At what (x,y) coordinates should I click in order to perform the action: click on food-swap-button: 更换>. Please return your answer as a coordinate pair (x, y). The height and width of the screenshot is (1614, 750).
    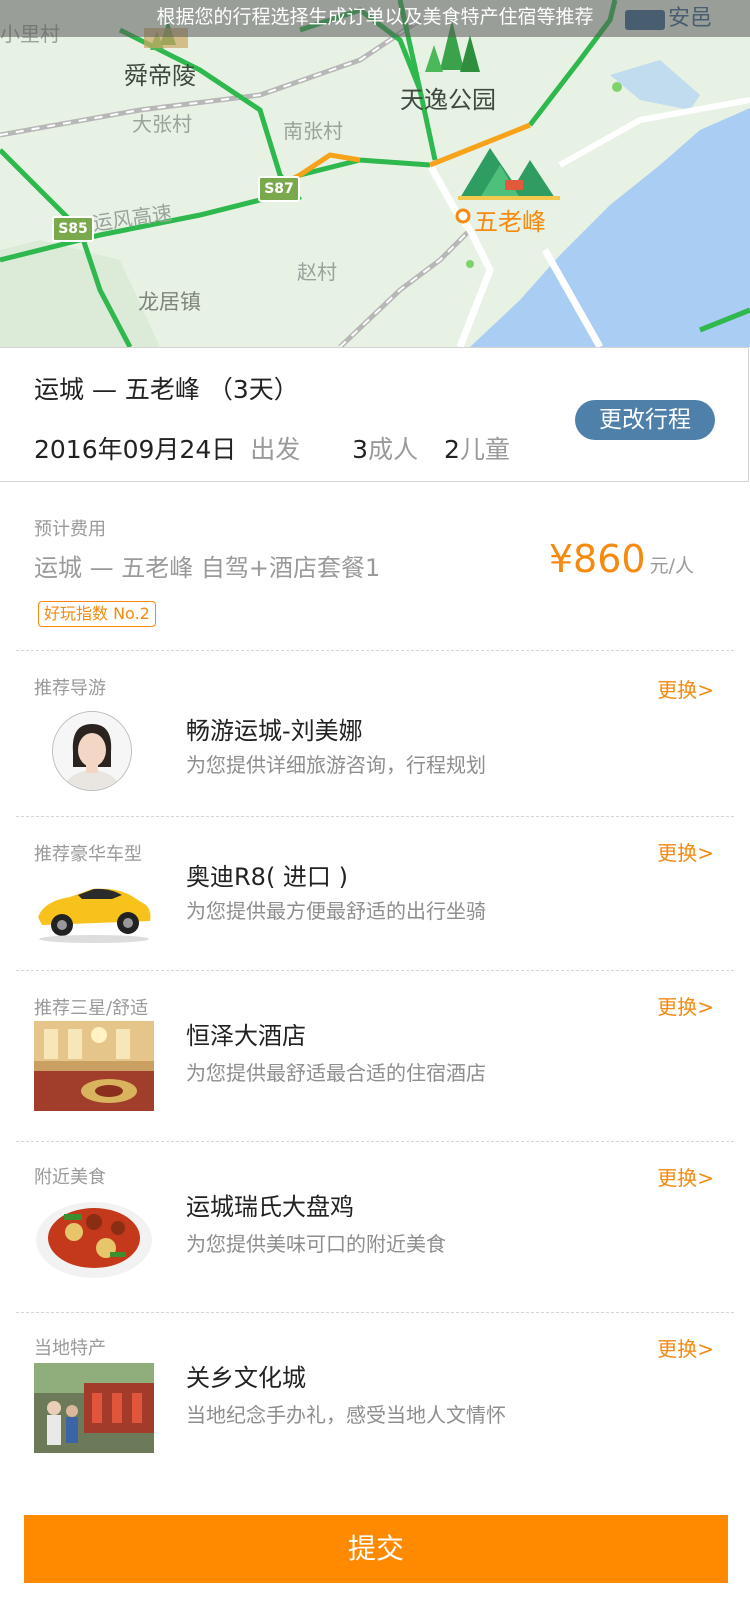
    Looking at the image, I should click on (685, 1176).